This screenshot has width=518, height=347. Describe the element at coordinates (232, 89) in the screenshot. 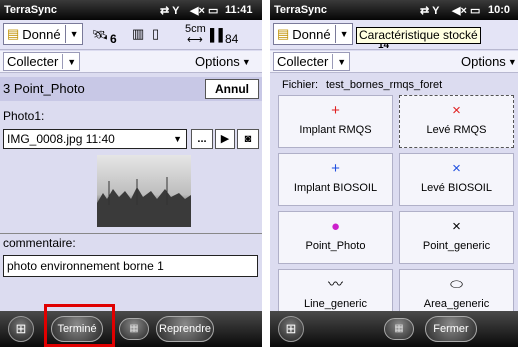

I see `cancel-button: Annul` at that location.